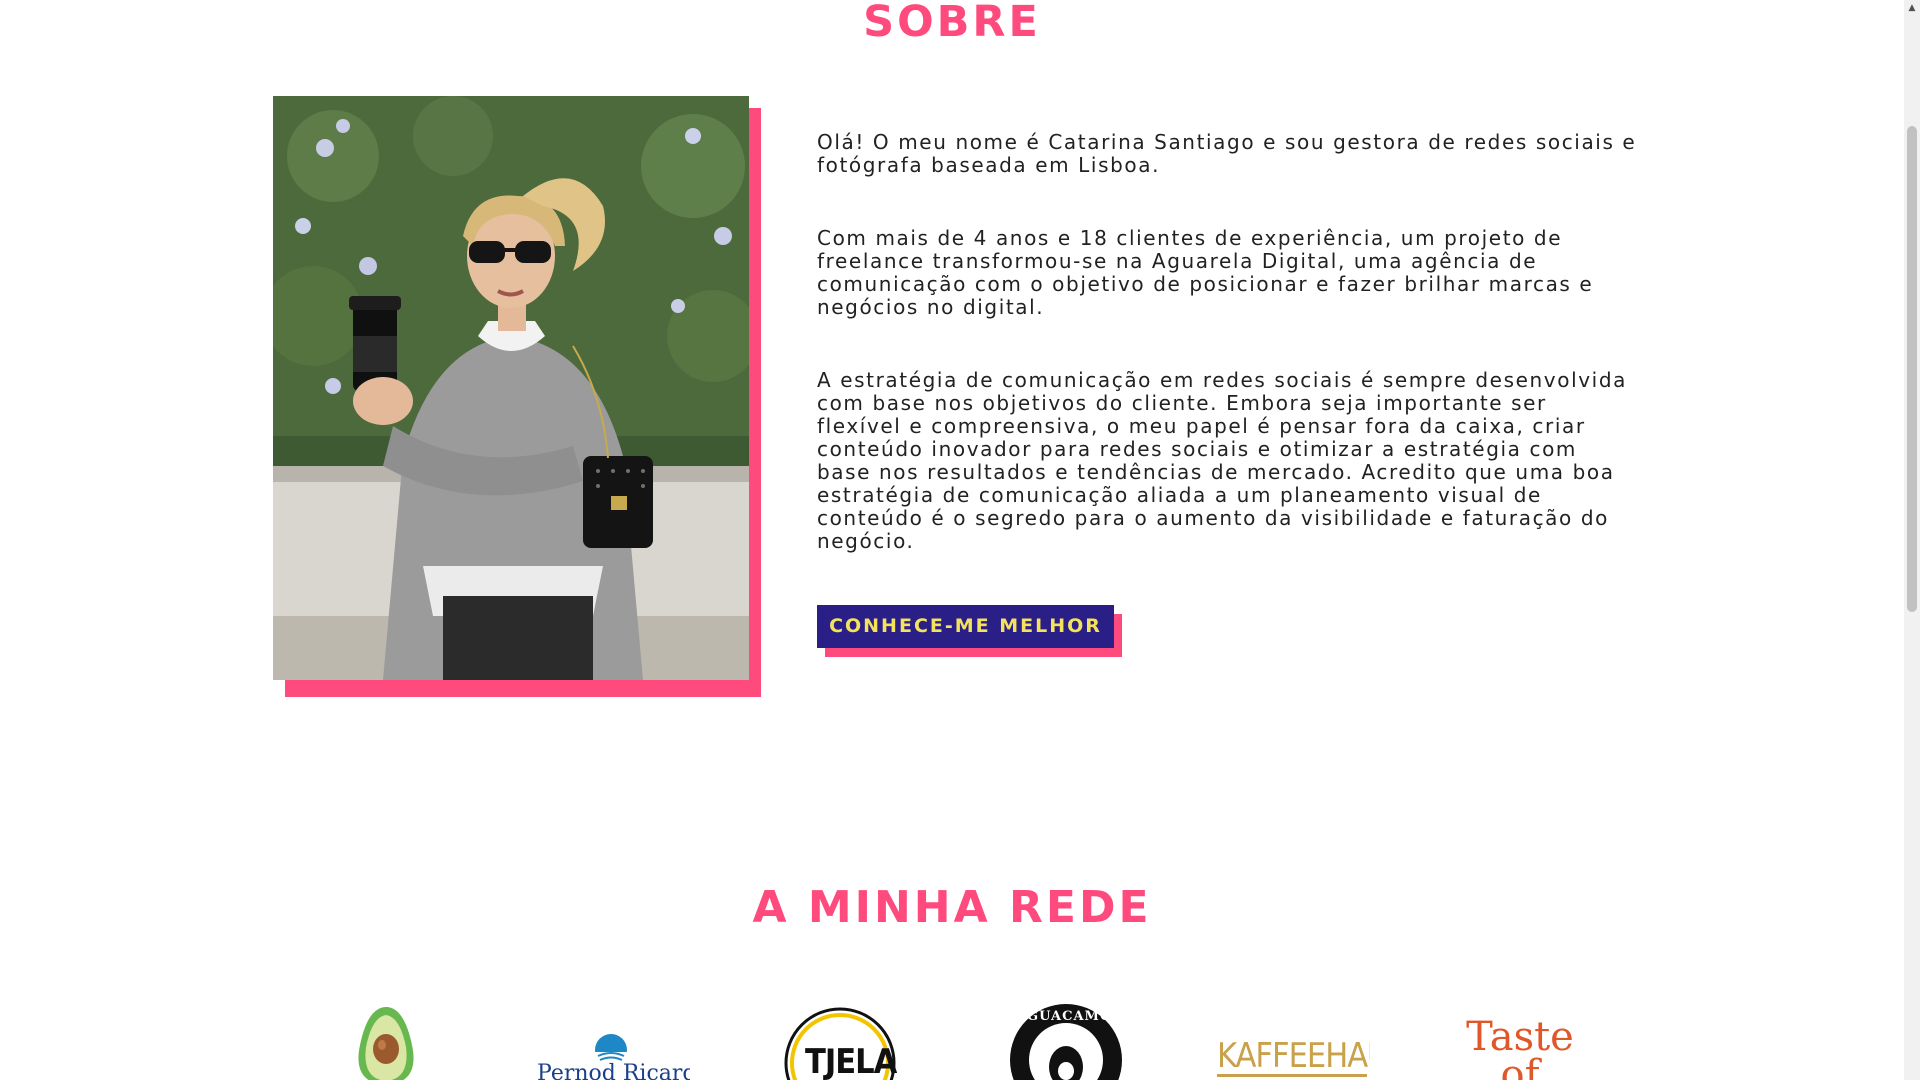  What do you see at coordinates (613, 1070) in the screenshot?
I see `pernod-ricard-wordmark: Pernod Ricard` at bounding box center [613, 1070].